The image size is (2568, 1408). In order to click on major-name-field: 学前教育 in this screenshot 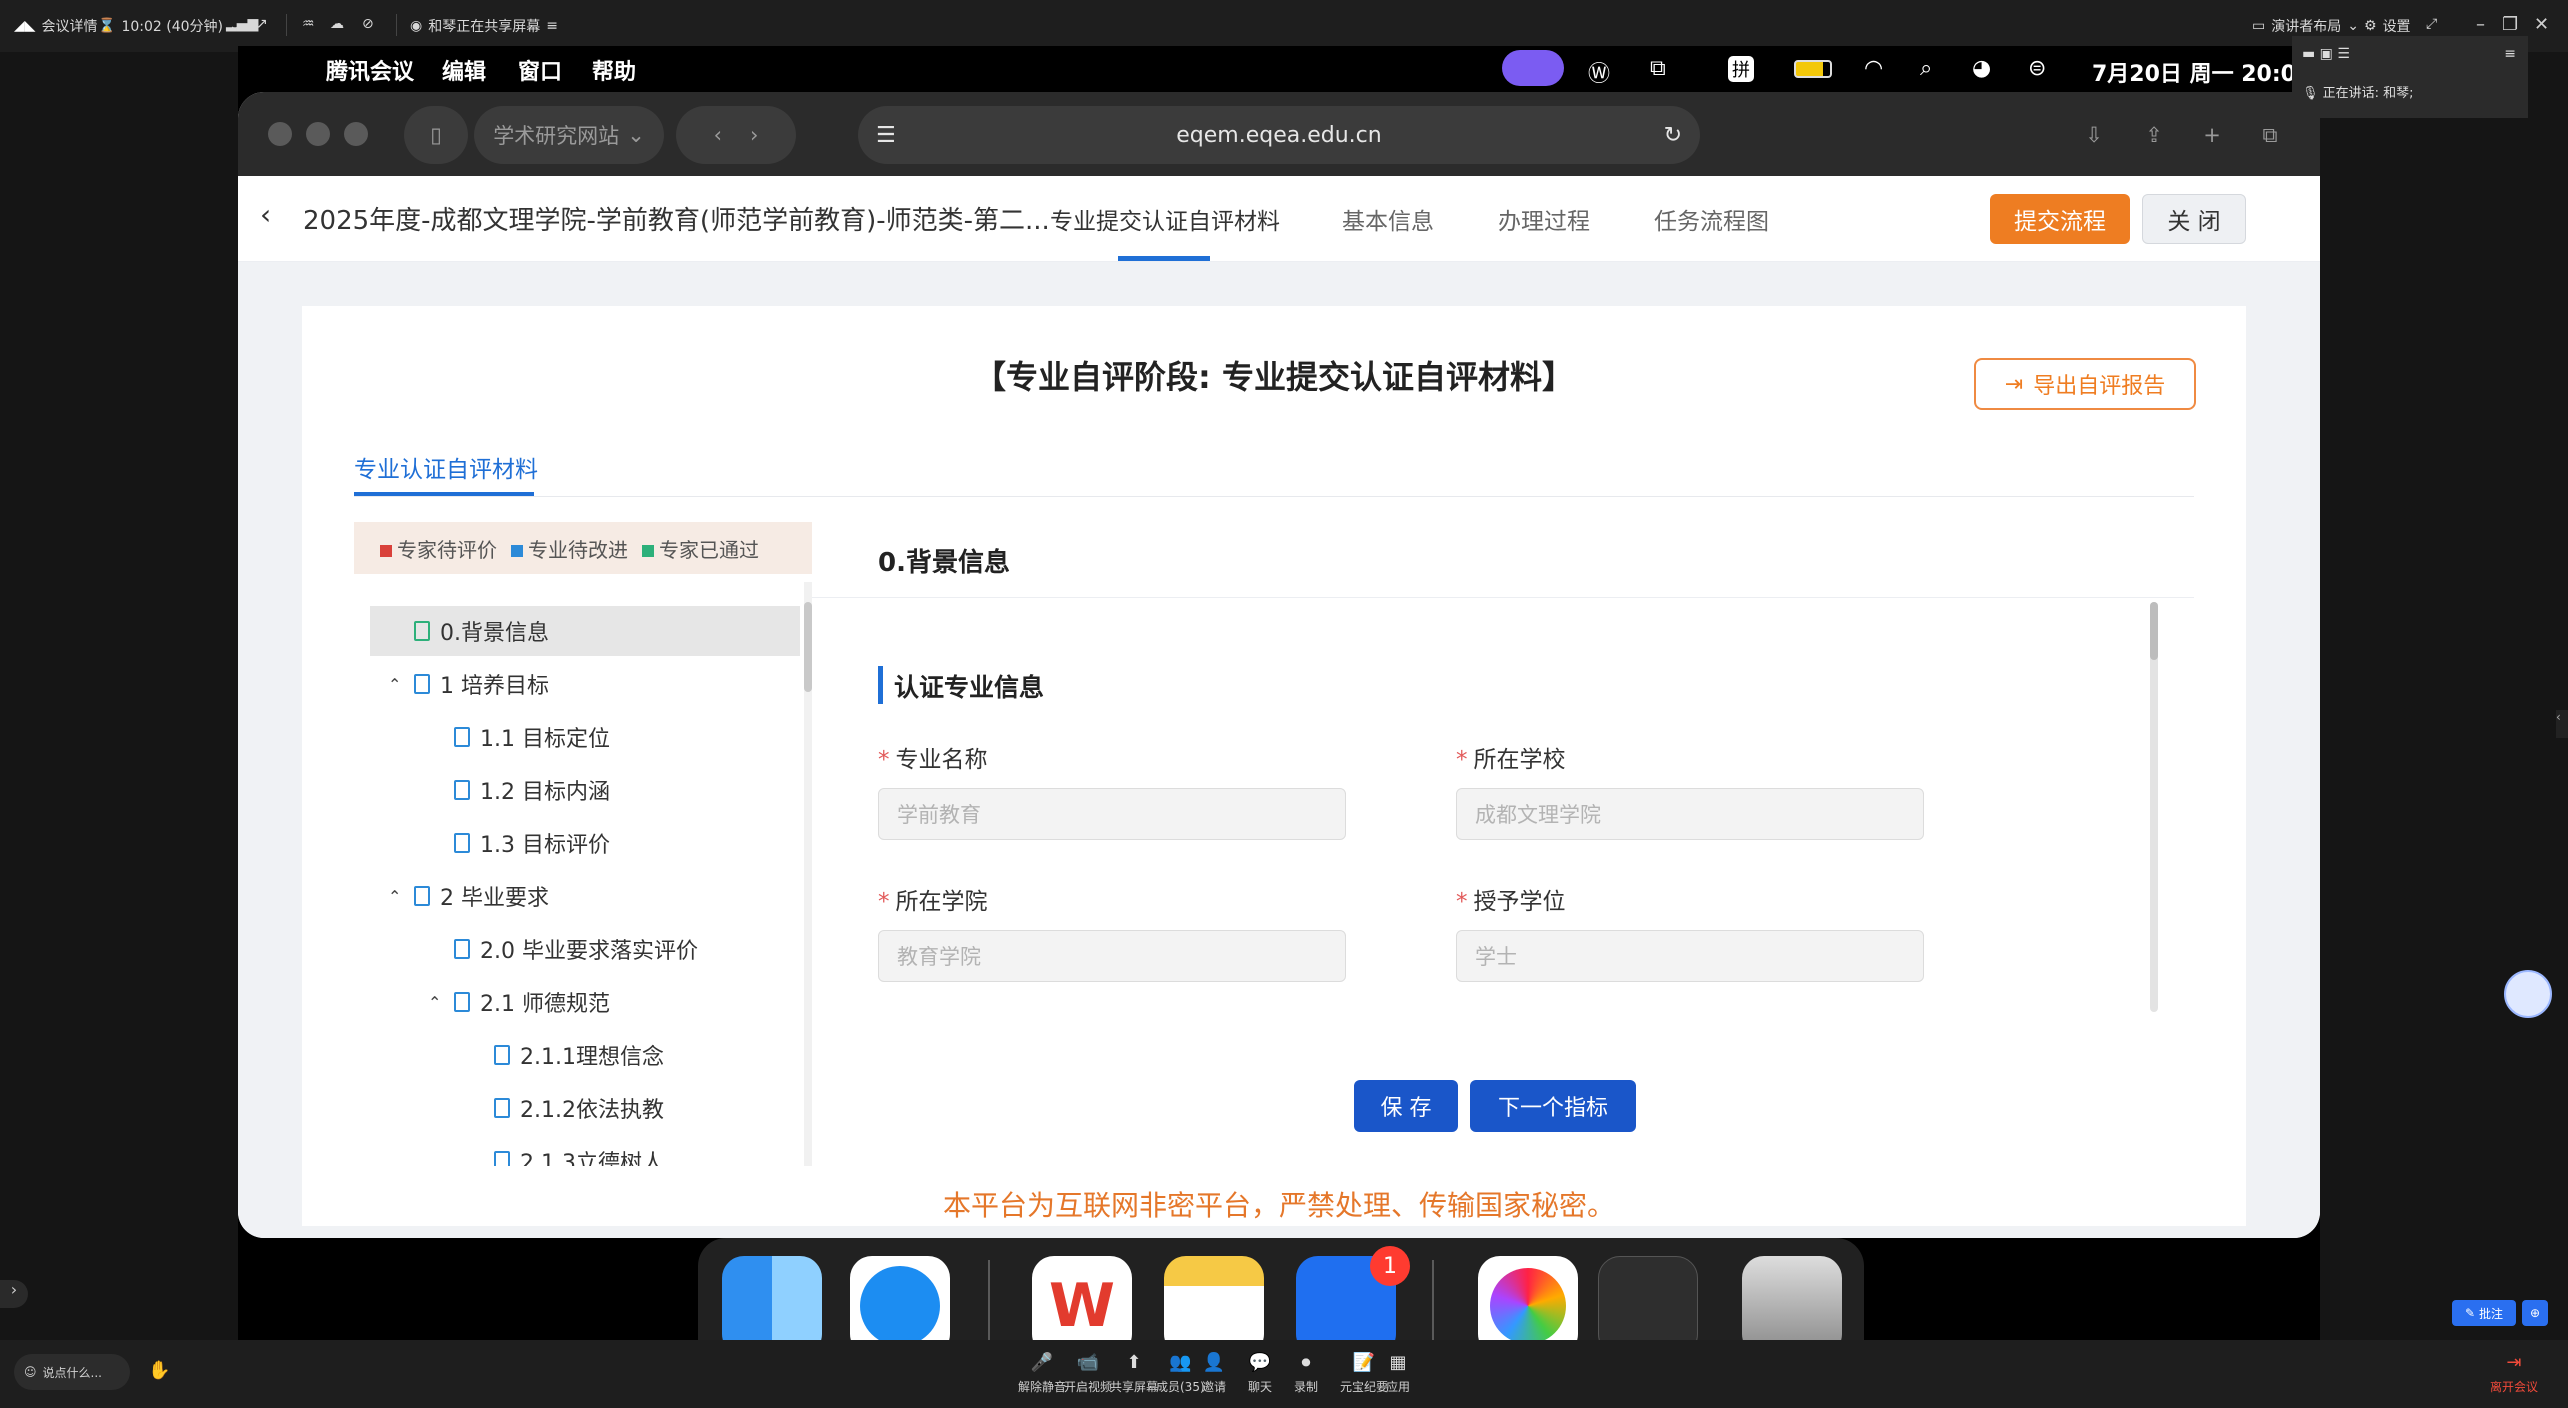, I will do `click(1112, 814)`.